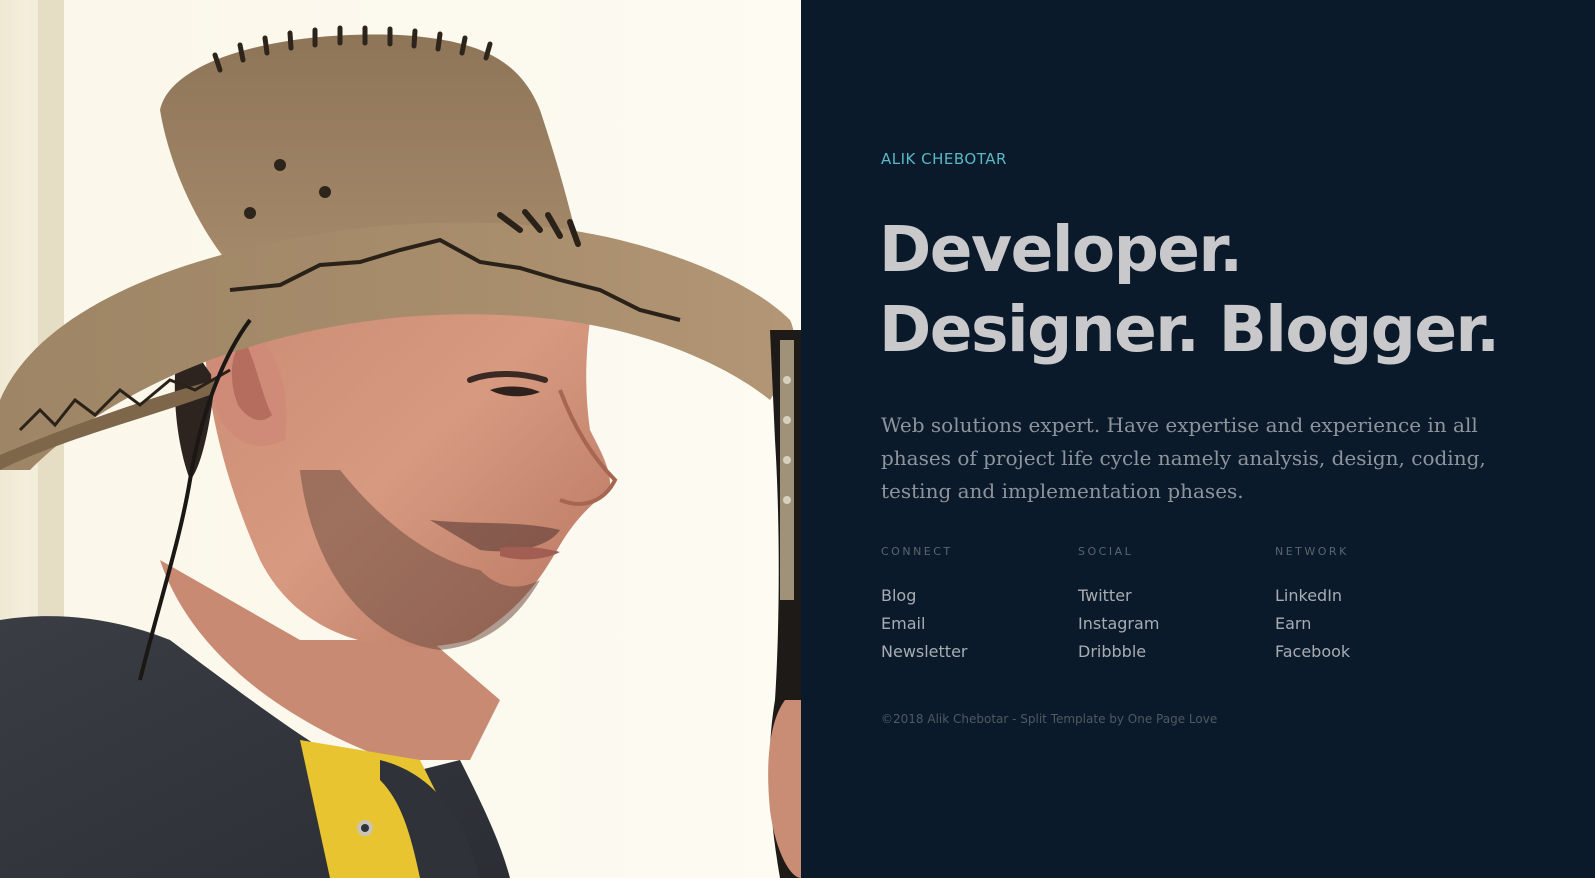 The width and height of the screenshot is (1595, 878). Describe the element at coordinates (1189, 290) in the screenshot. I see `headline: Developer. Designer. Blogger.` at that location.